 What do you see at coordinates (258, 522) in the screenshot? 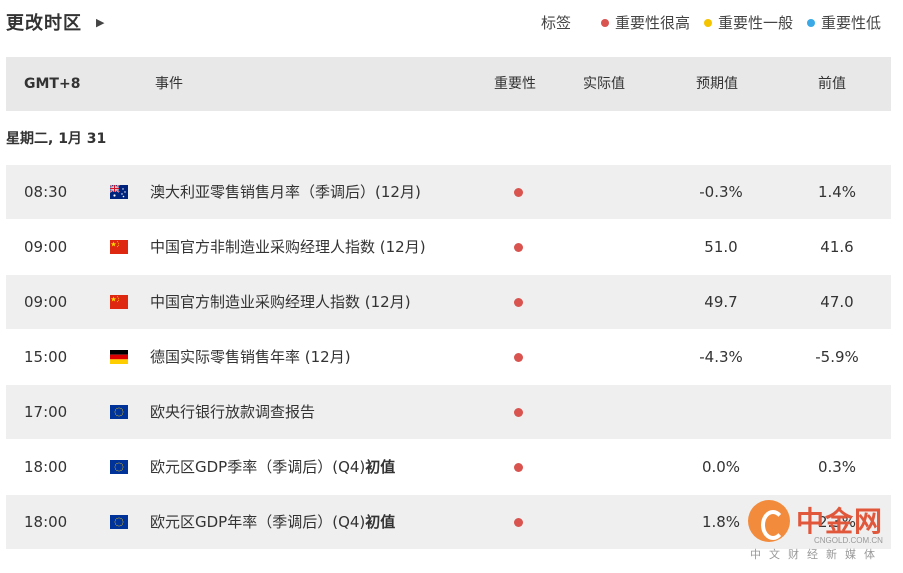
I see `event-text: 欧元区GDP年率（季调后）(Q4)` at bounding box center [258, 522].